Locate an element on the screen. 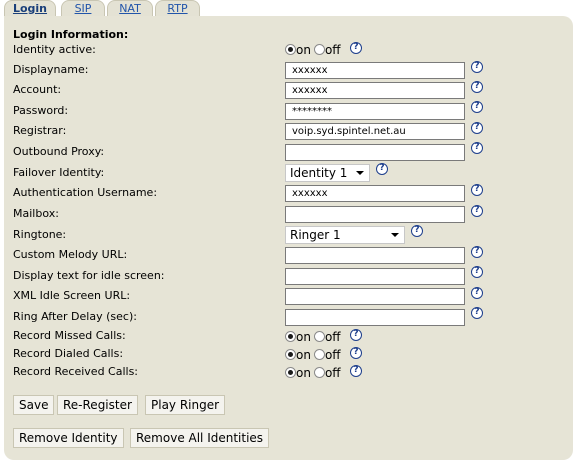 The height and width of the screenshot is (460, 573). account-label: Account: is located at coordinates (37, 89).